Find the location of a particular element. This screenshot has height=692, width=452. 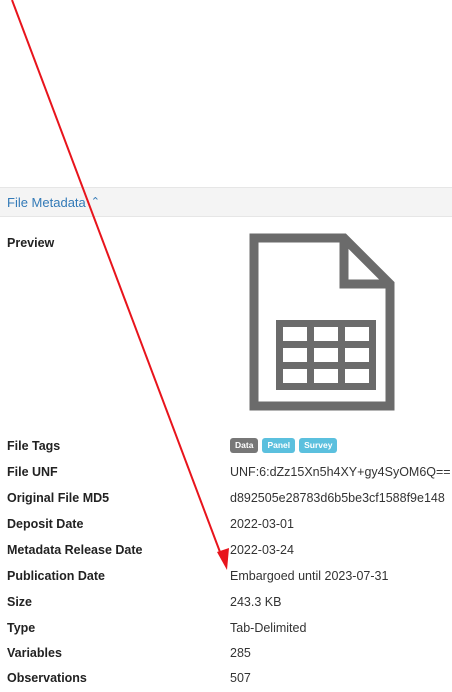

tag-survey: Survey is located at coordinates (318, 446).